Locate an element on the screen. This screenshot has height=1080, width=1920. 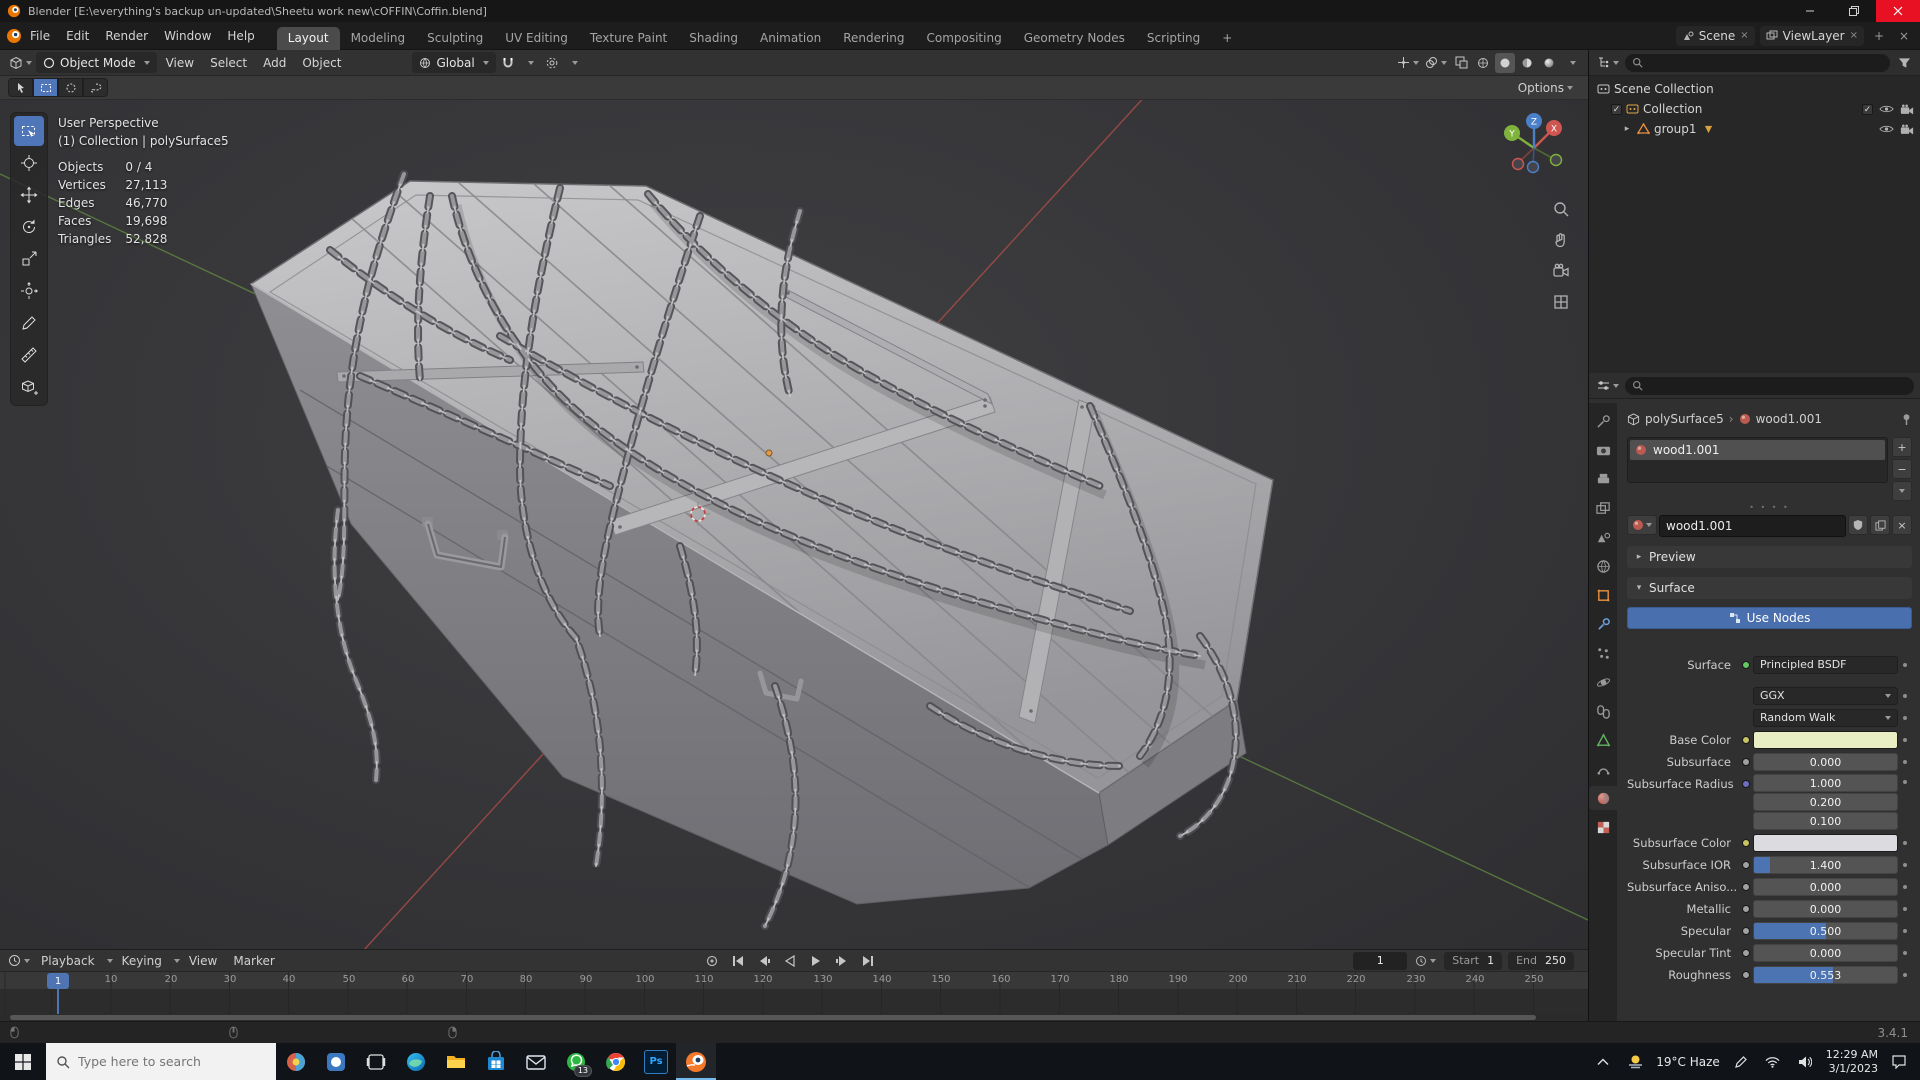
view-menu: View is located at coordinates (180, 63).